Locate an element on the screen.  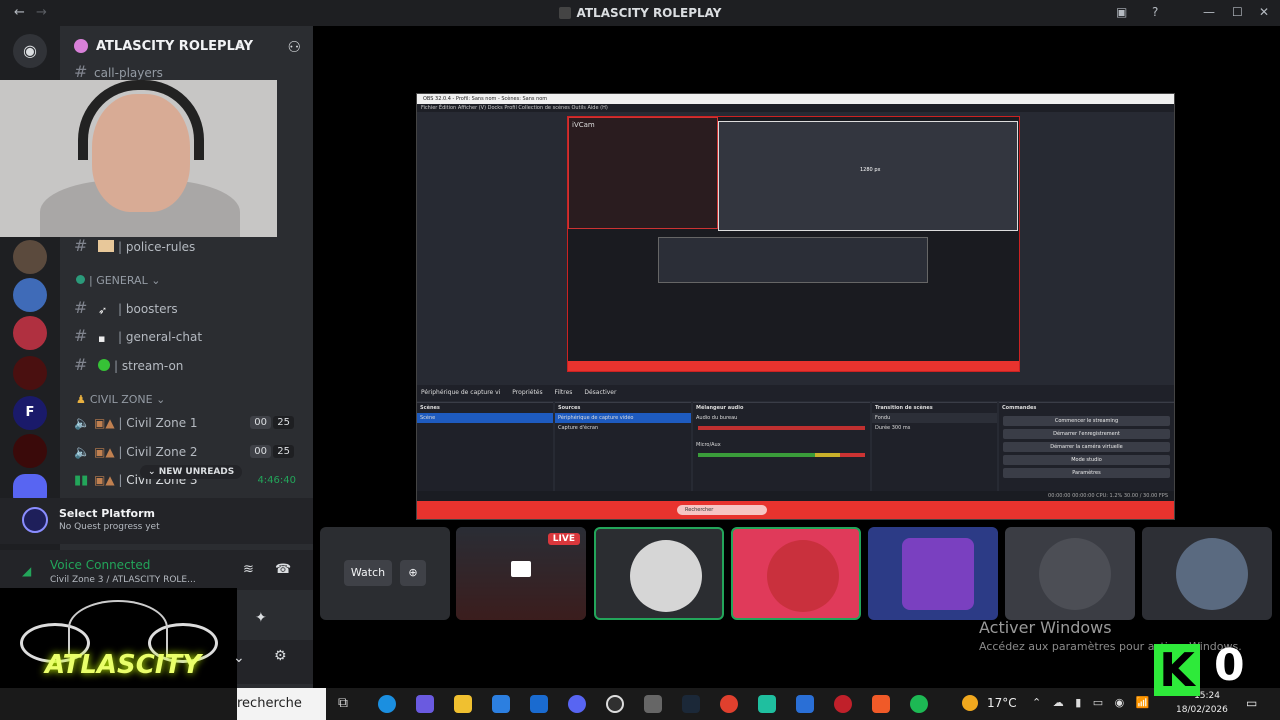
globe-icon is located at coordinates (80, 279).